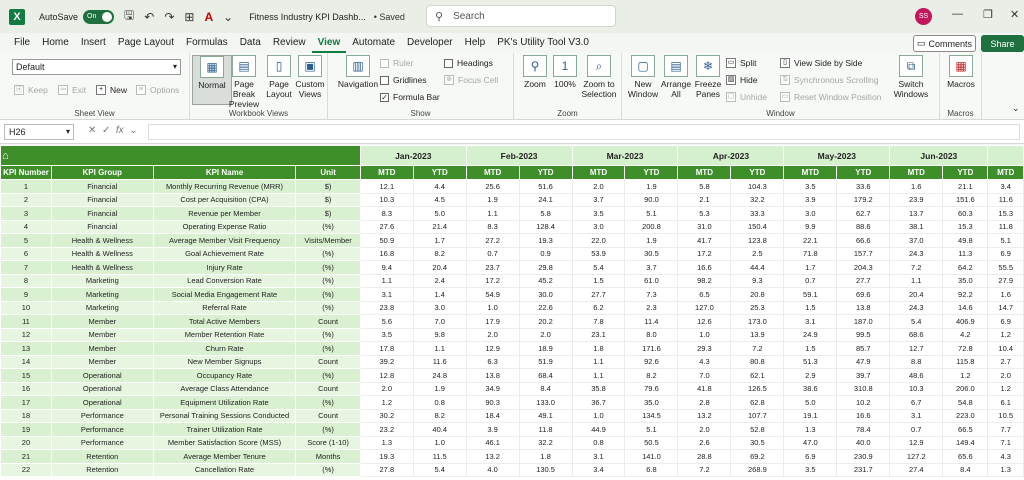  I want to click on value-cell: 25.3, so click(757, 307).